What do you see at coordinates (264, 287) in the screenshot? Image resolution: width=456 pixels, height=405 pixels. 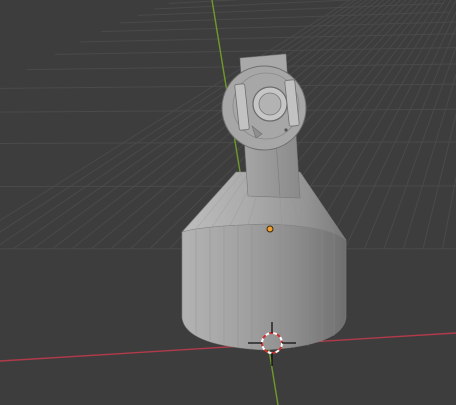 I see `cylinder-body` at bounding box center [264, 287].